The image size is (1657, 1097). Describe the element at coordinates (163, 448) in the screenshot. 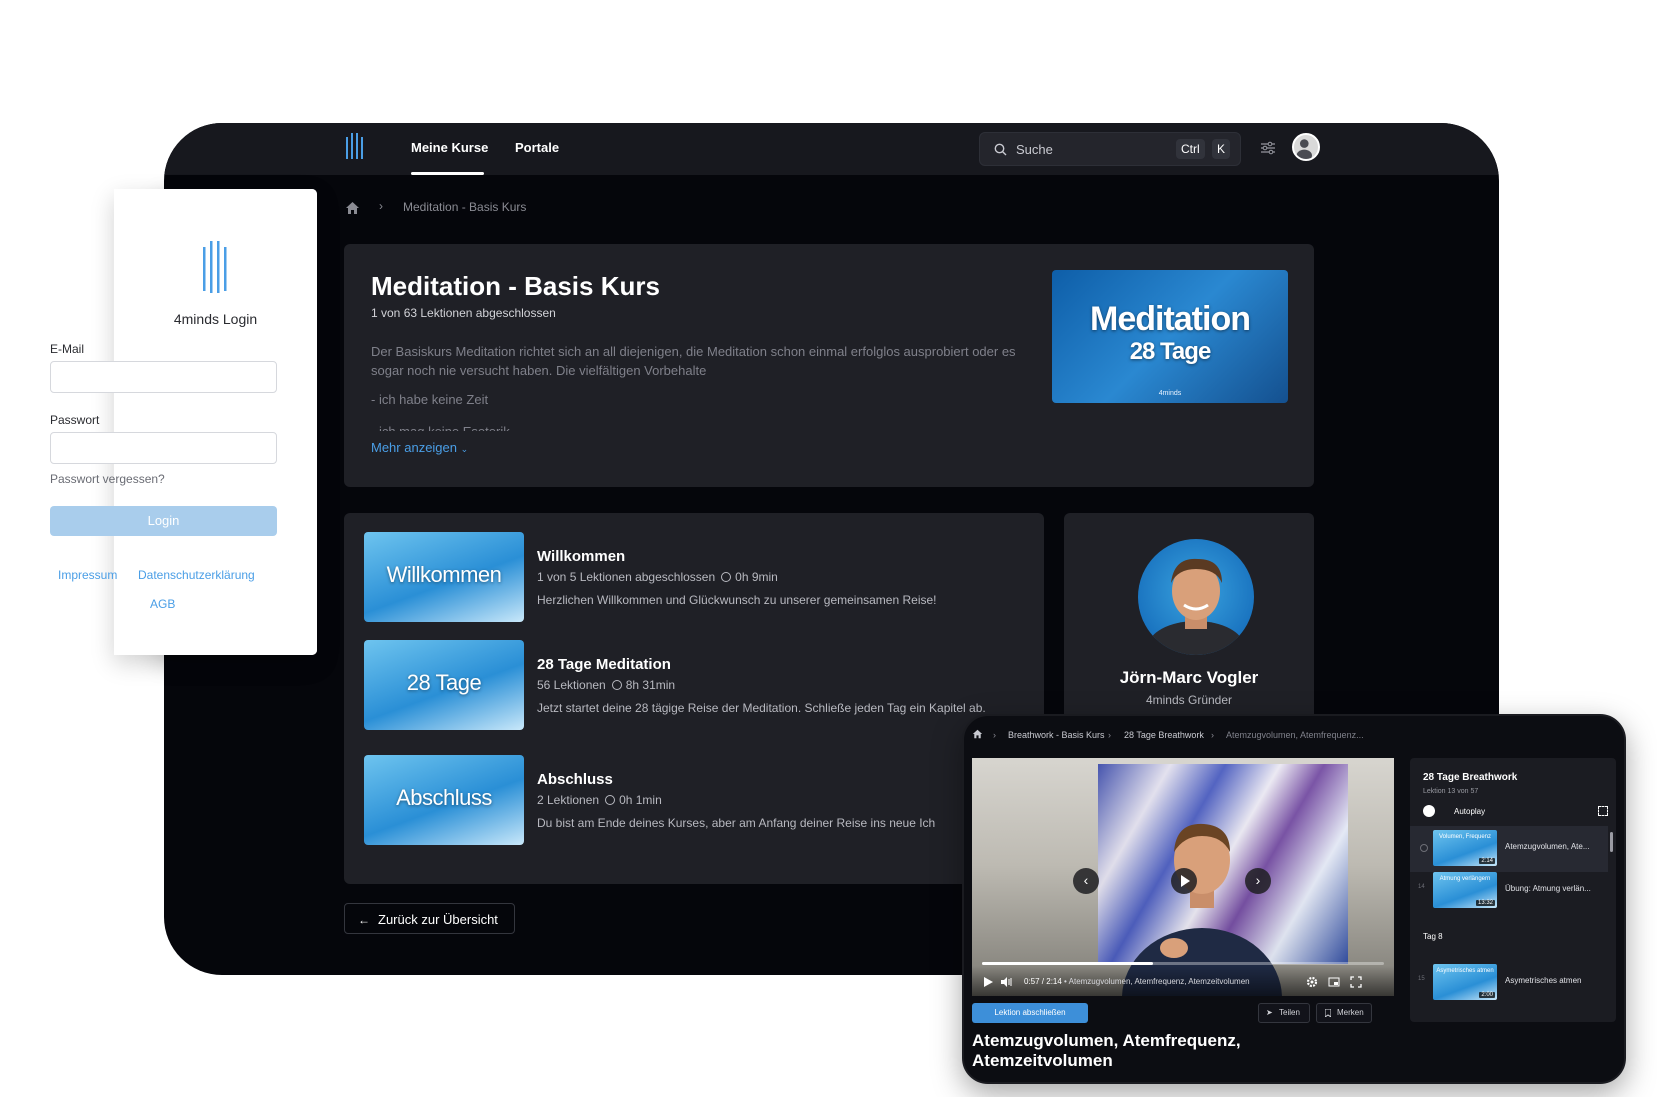

I see `password-field` at that location.